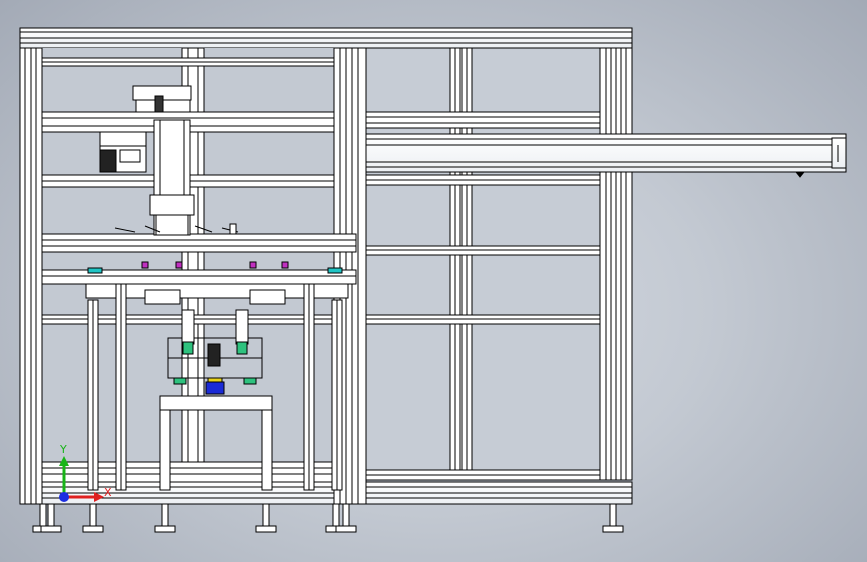  I want to click on y-axis-label: Y, so click(63, 449).